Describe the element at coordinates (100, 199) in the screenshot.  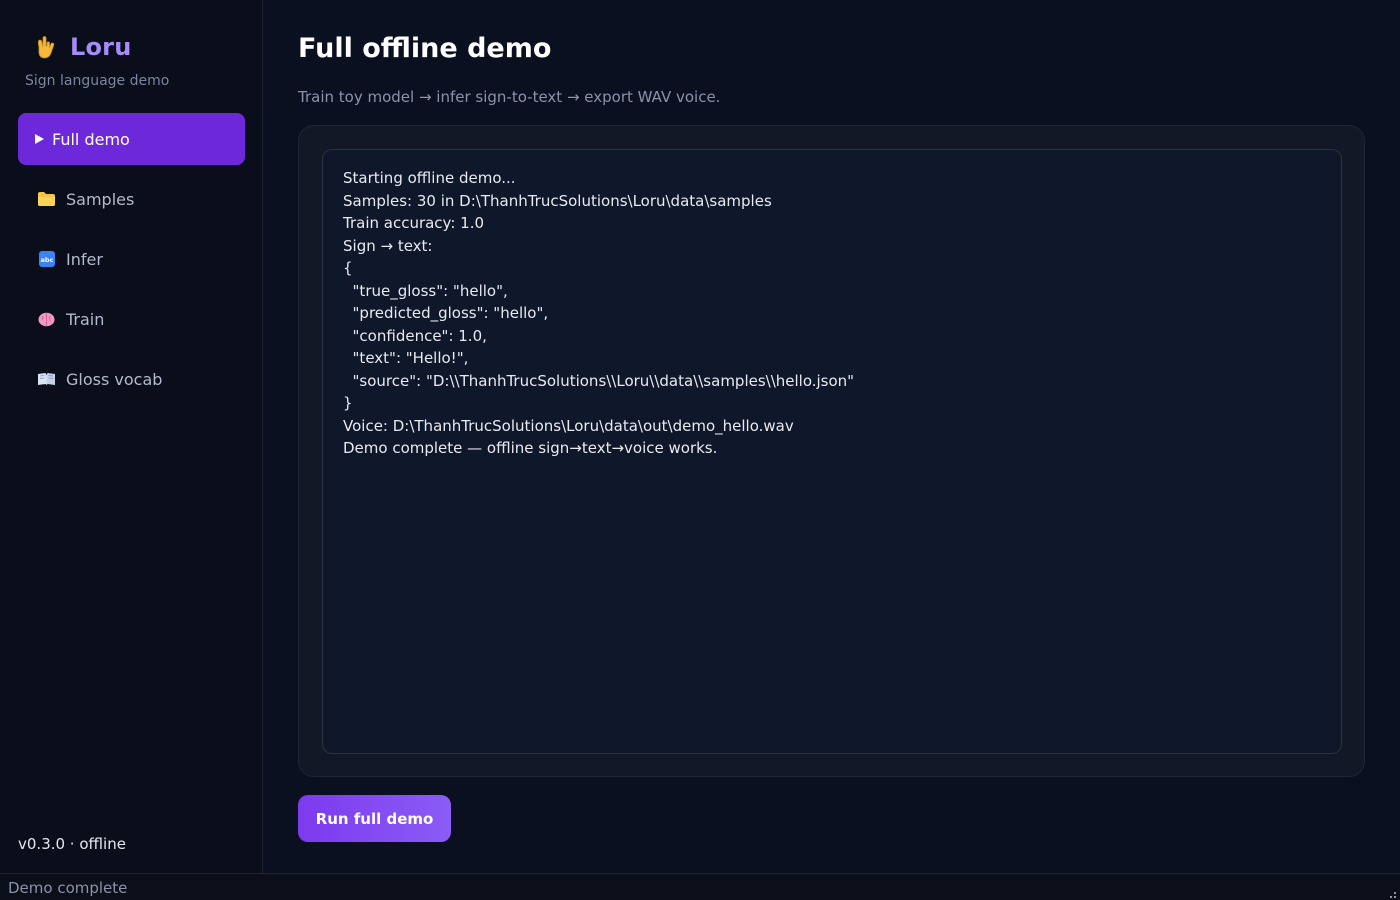
I see `sidebar-item-label: Samples` at that location.